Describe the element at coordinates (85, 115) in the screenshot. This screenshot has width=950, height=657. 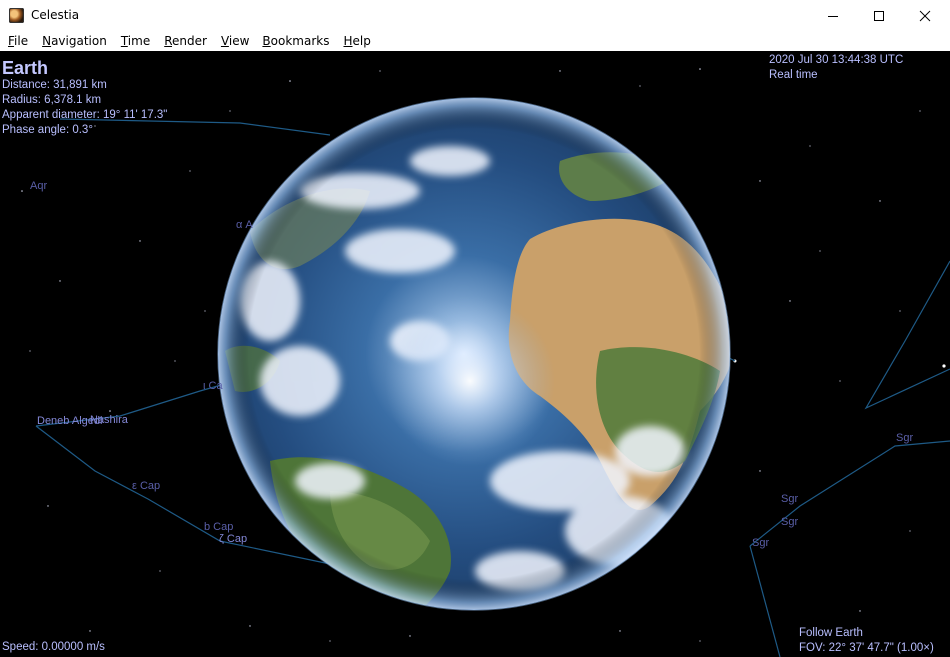
I see `object-apparent-diameter: Apparent diameter: 19° 11' 17.3"` at that location.